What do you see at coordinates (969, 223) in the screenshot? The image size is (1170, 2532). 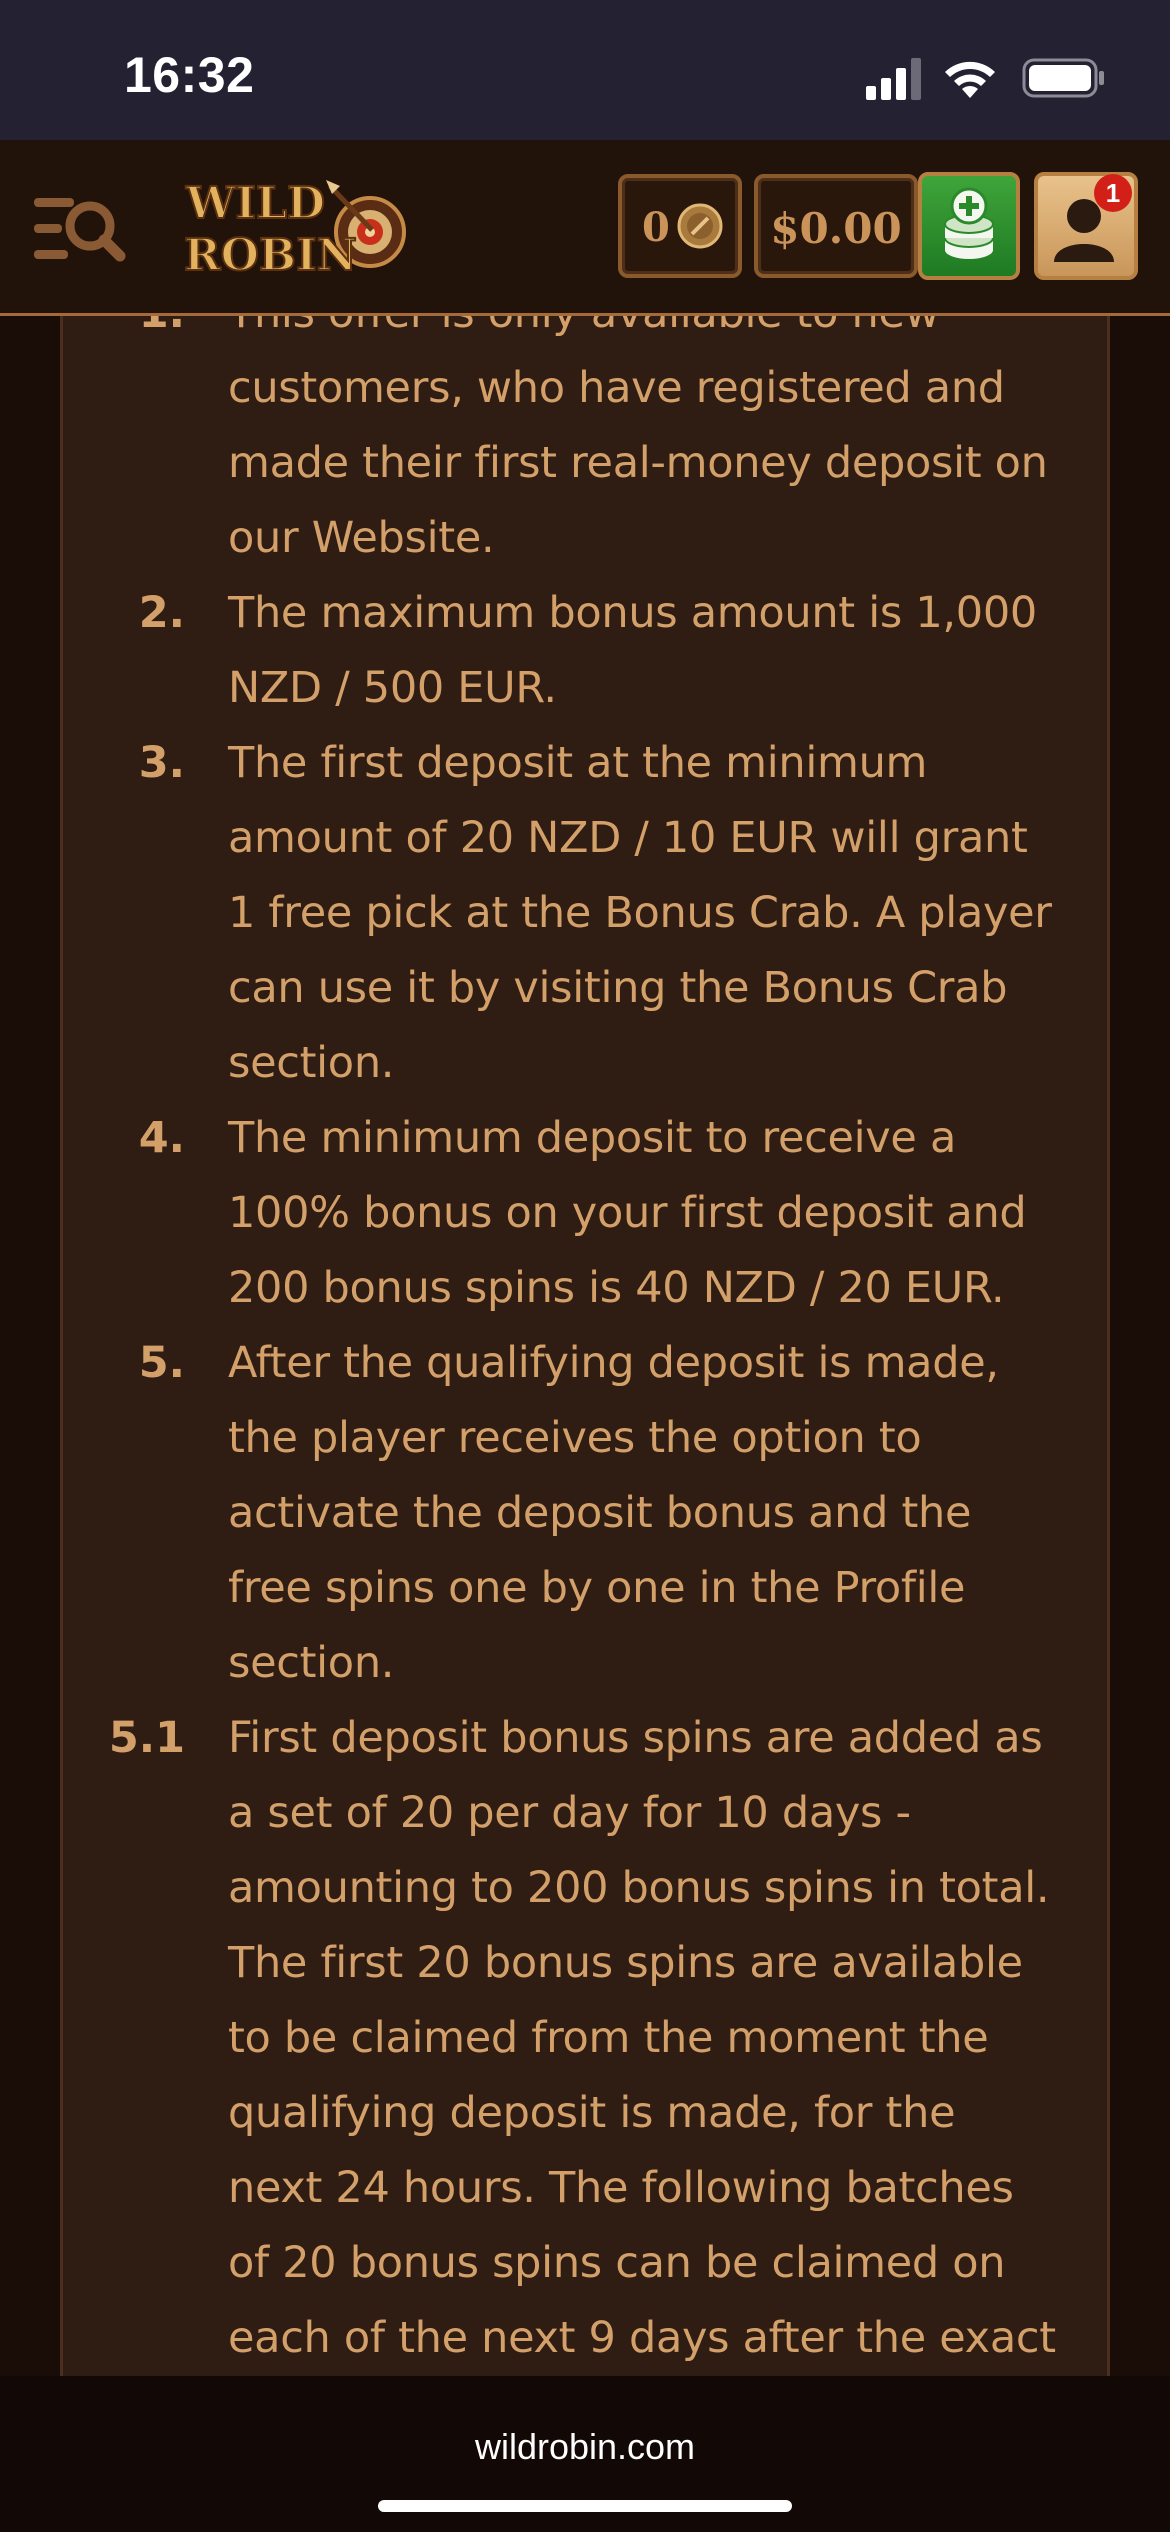 I see `money-stack-add-icon` at bounding box center [969, 223].